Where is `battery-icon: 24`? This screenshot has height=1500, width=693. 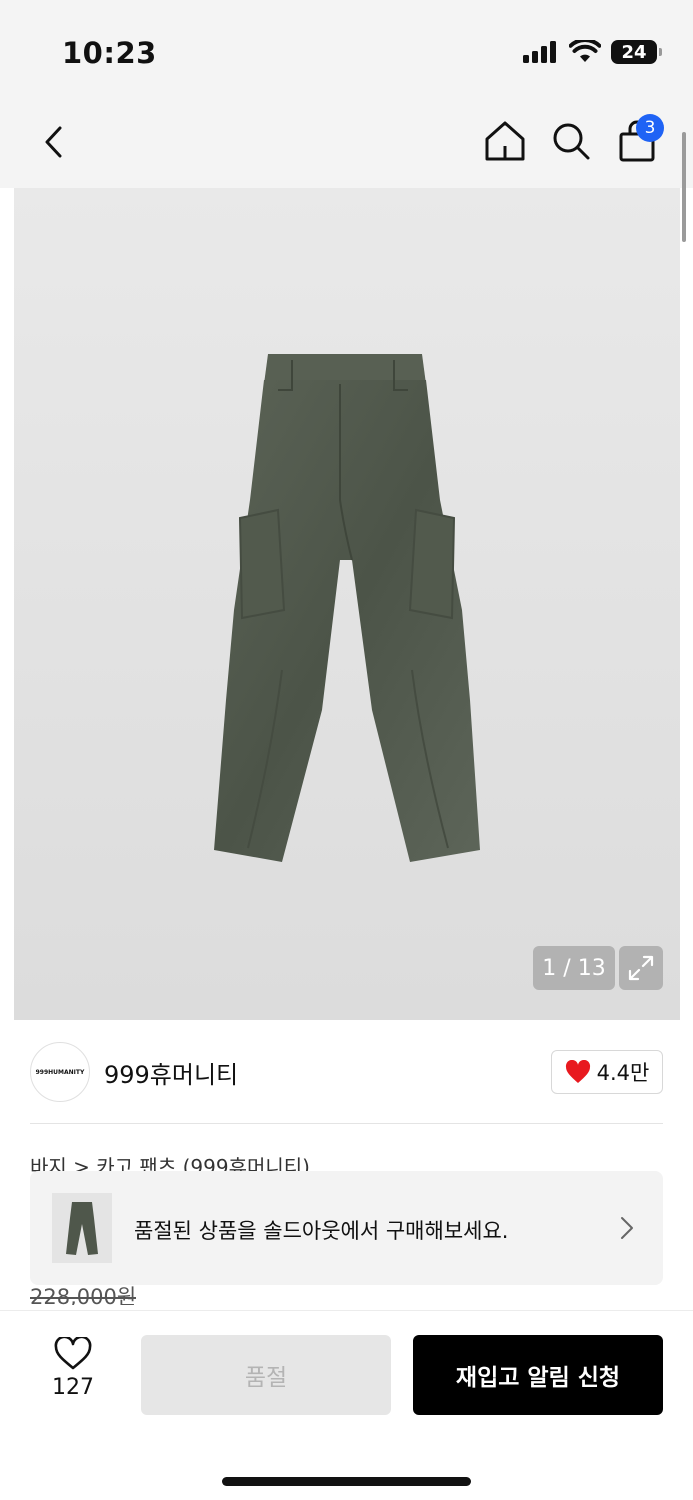 battery-icon: 24 is located at coordinates (636, 52).